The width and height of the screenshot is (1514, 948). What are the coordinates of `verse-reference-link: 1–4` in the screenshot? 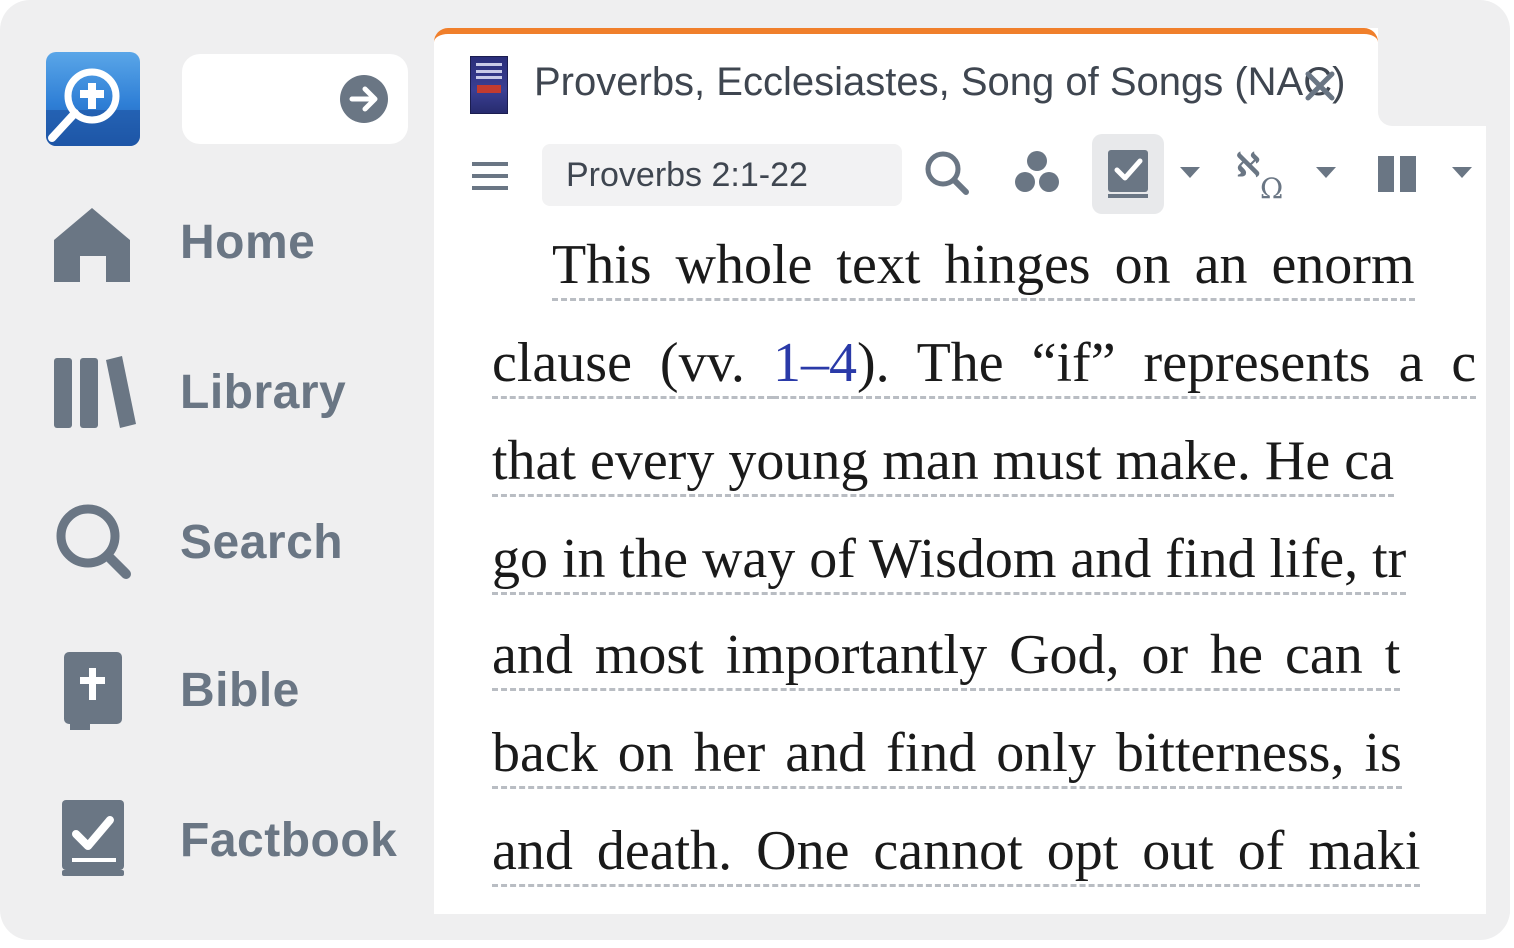 It's located at (814, 365).